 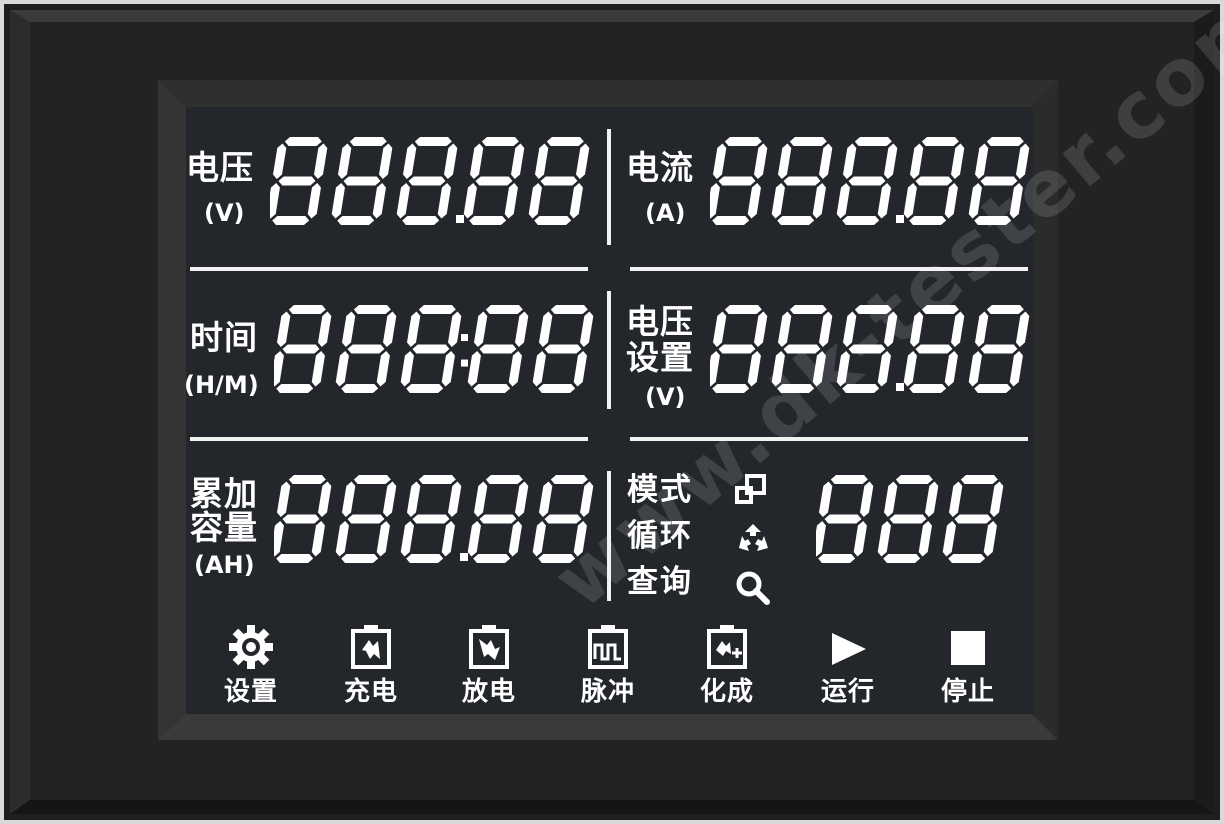 I want to click on run-button: 运行, so click(x=848, y=668).